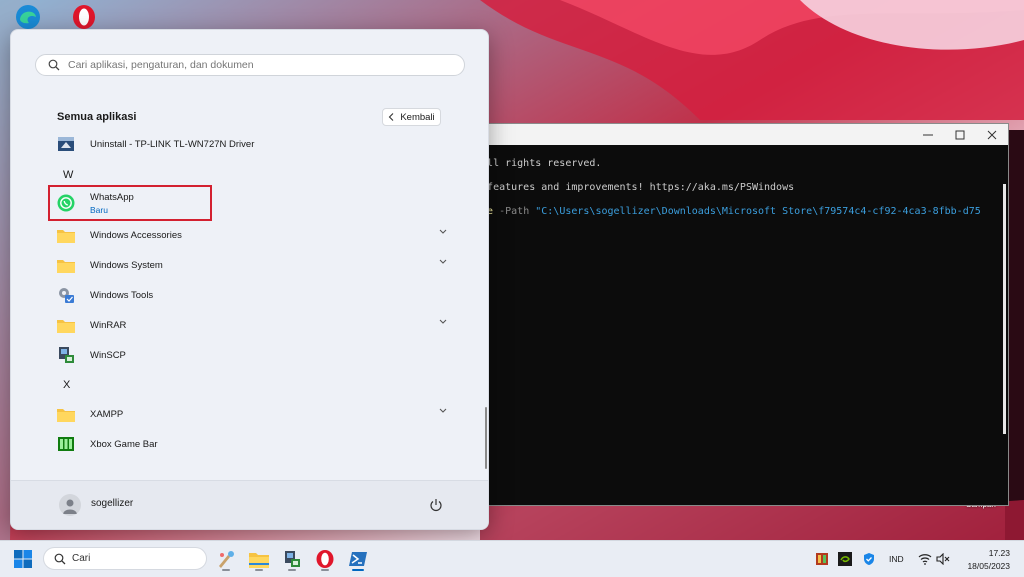 The height and width of the screenshot is (577, 1024). I want to click on active-indicator, so click(358, 570).